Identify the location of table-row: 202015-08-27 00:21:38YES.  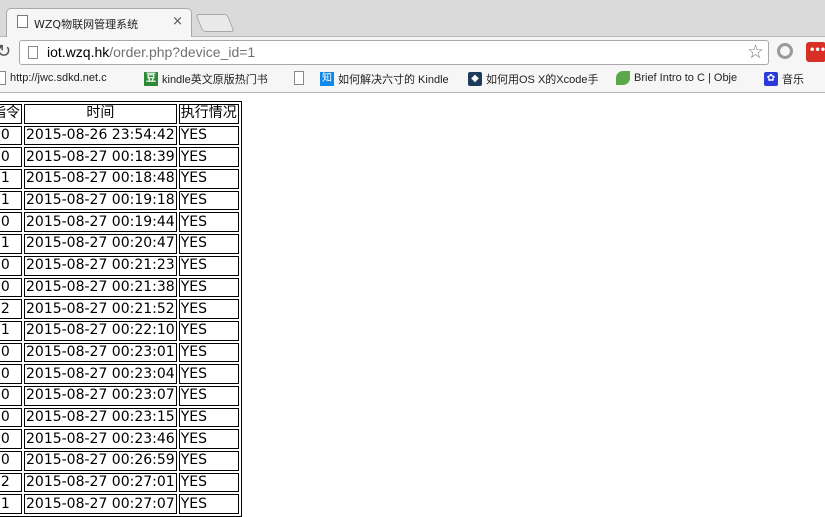
(119, 287).